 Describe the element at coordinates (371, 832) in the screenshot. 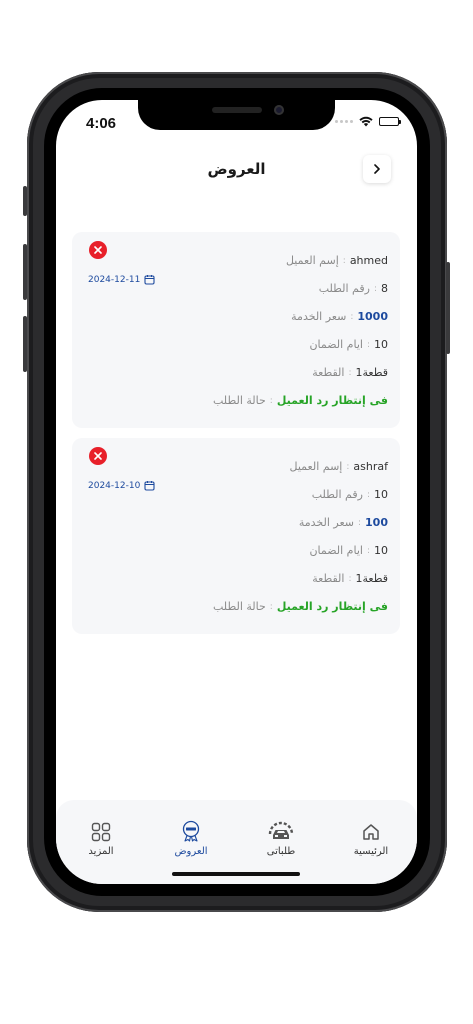

I see `home-icon` at that location.